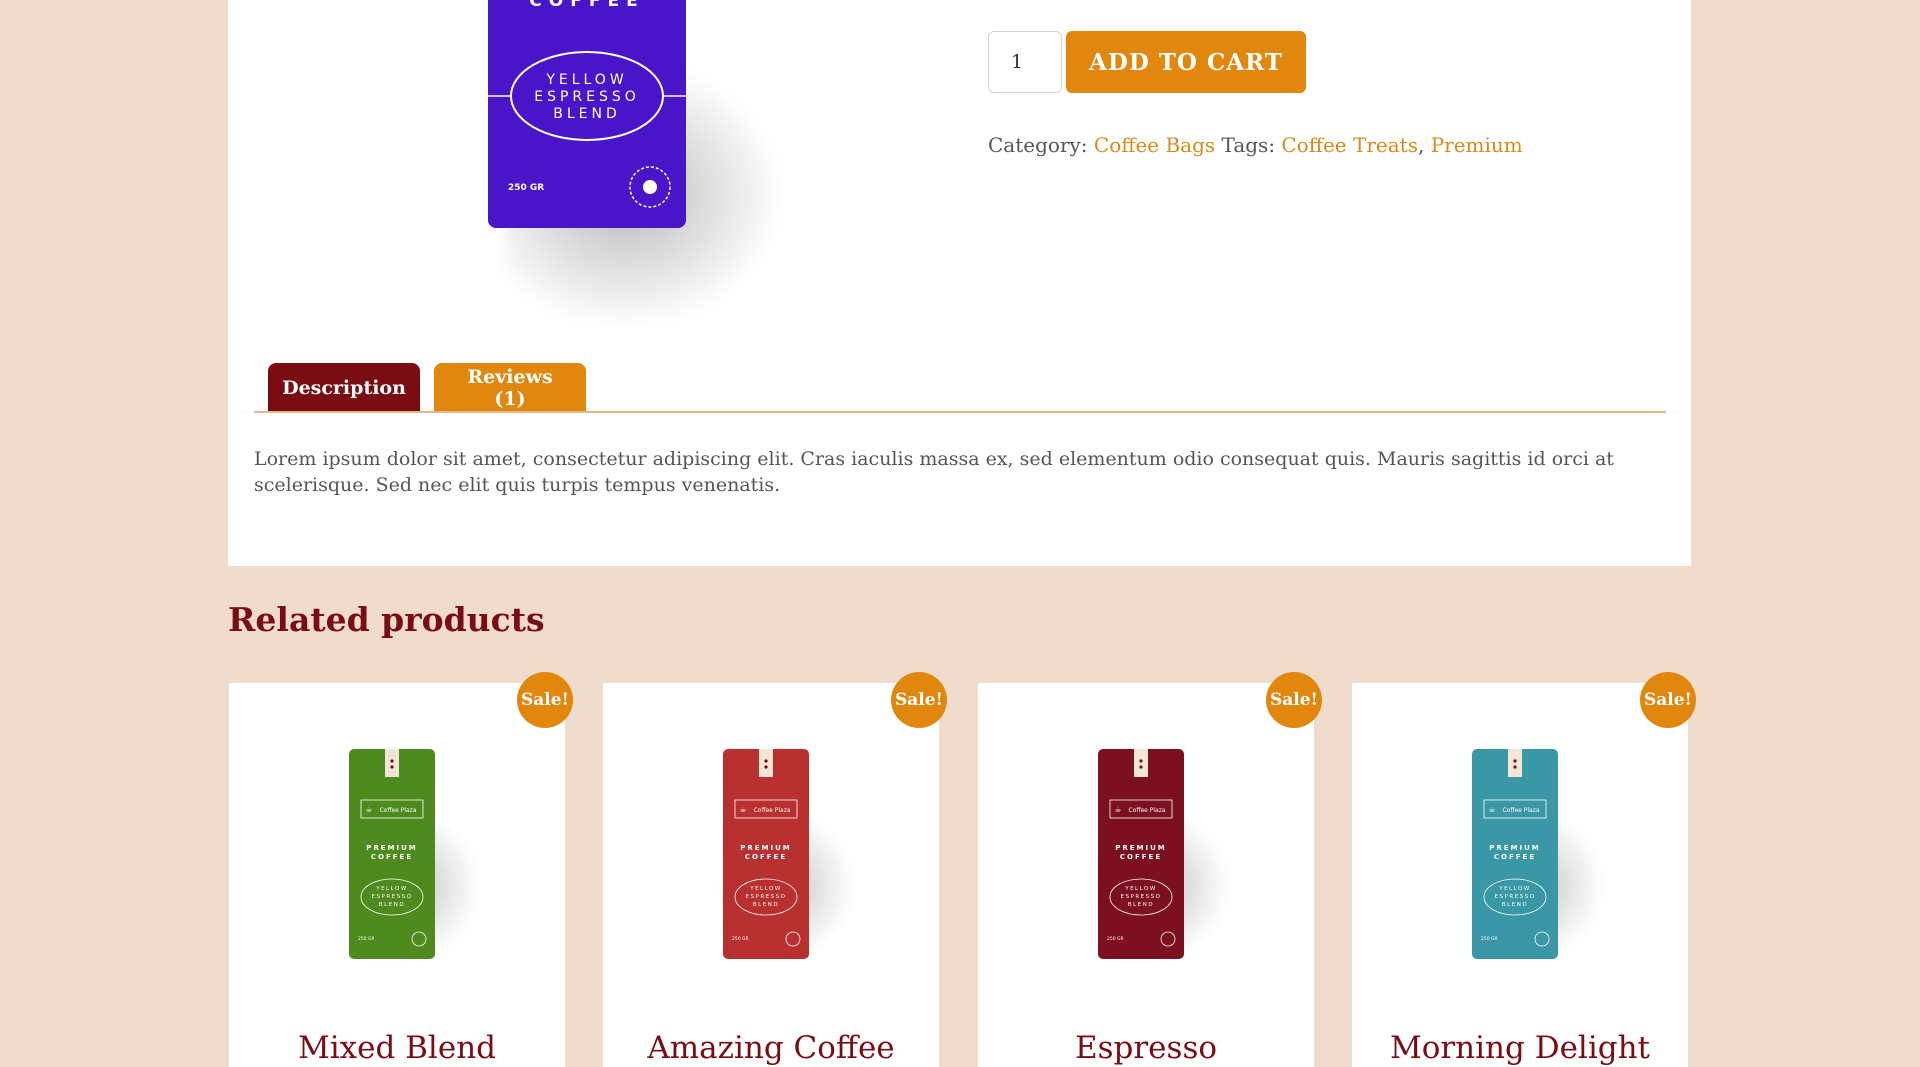 Image resolution: width=1920 pixels, height=1067 pixels. Describe the element at coordinates (1248, 145) in the screenshot. I see `tags-label: Tags:` at that location.